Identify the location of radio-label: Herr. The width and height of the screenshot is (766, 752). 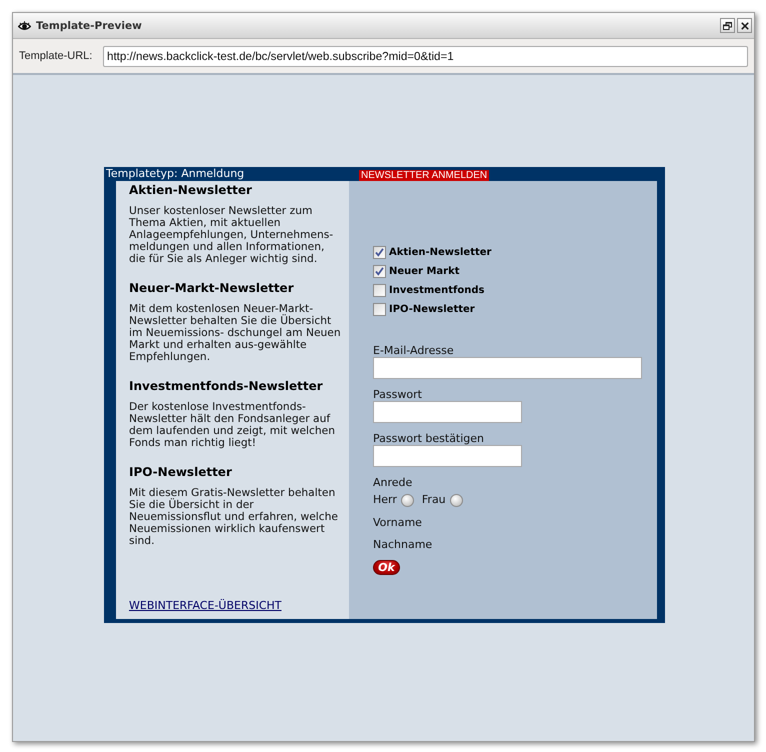
(385, 500).